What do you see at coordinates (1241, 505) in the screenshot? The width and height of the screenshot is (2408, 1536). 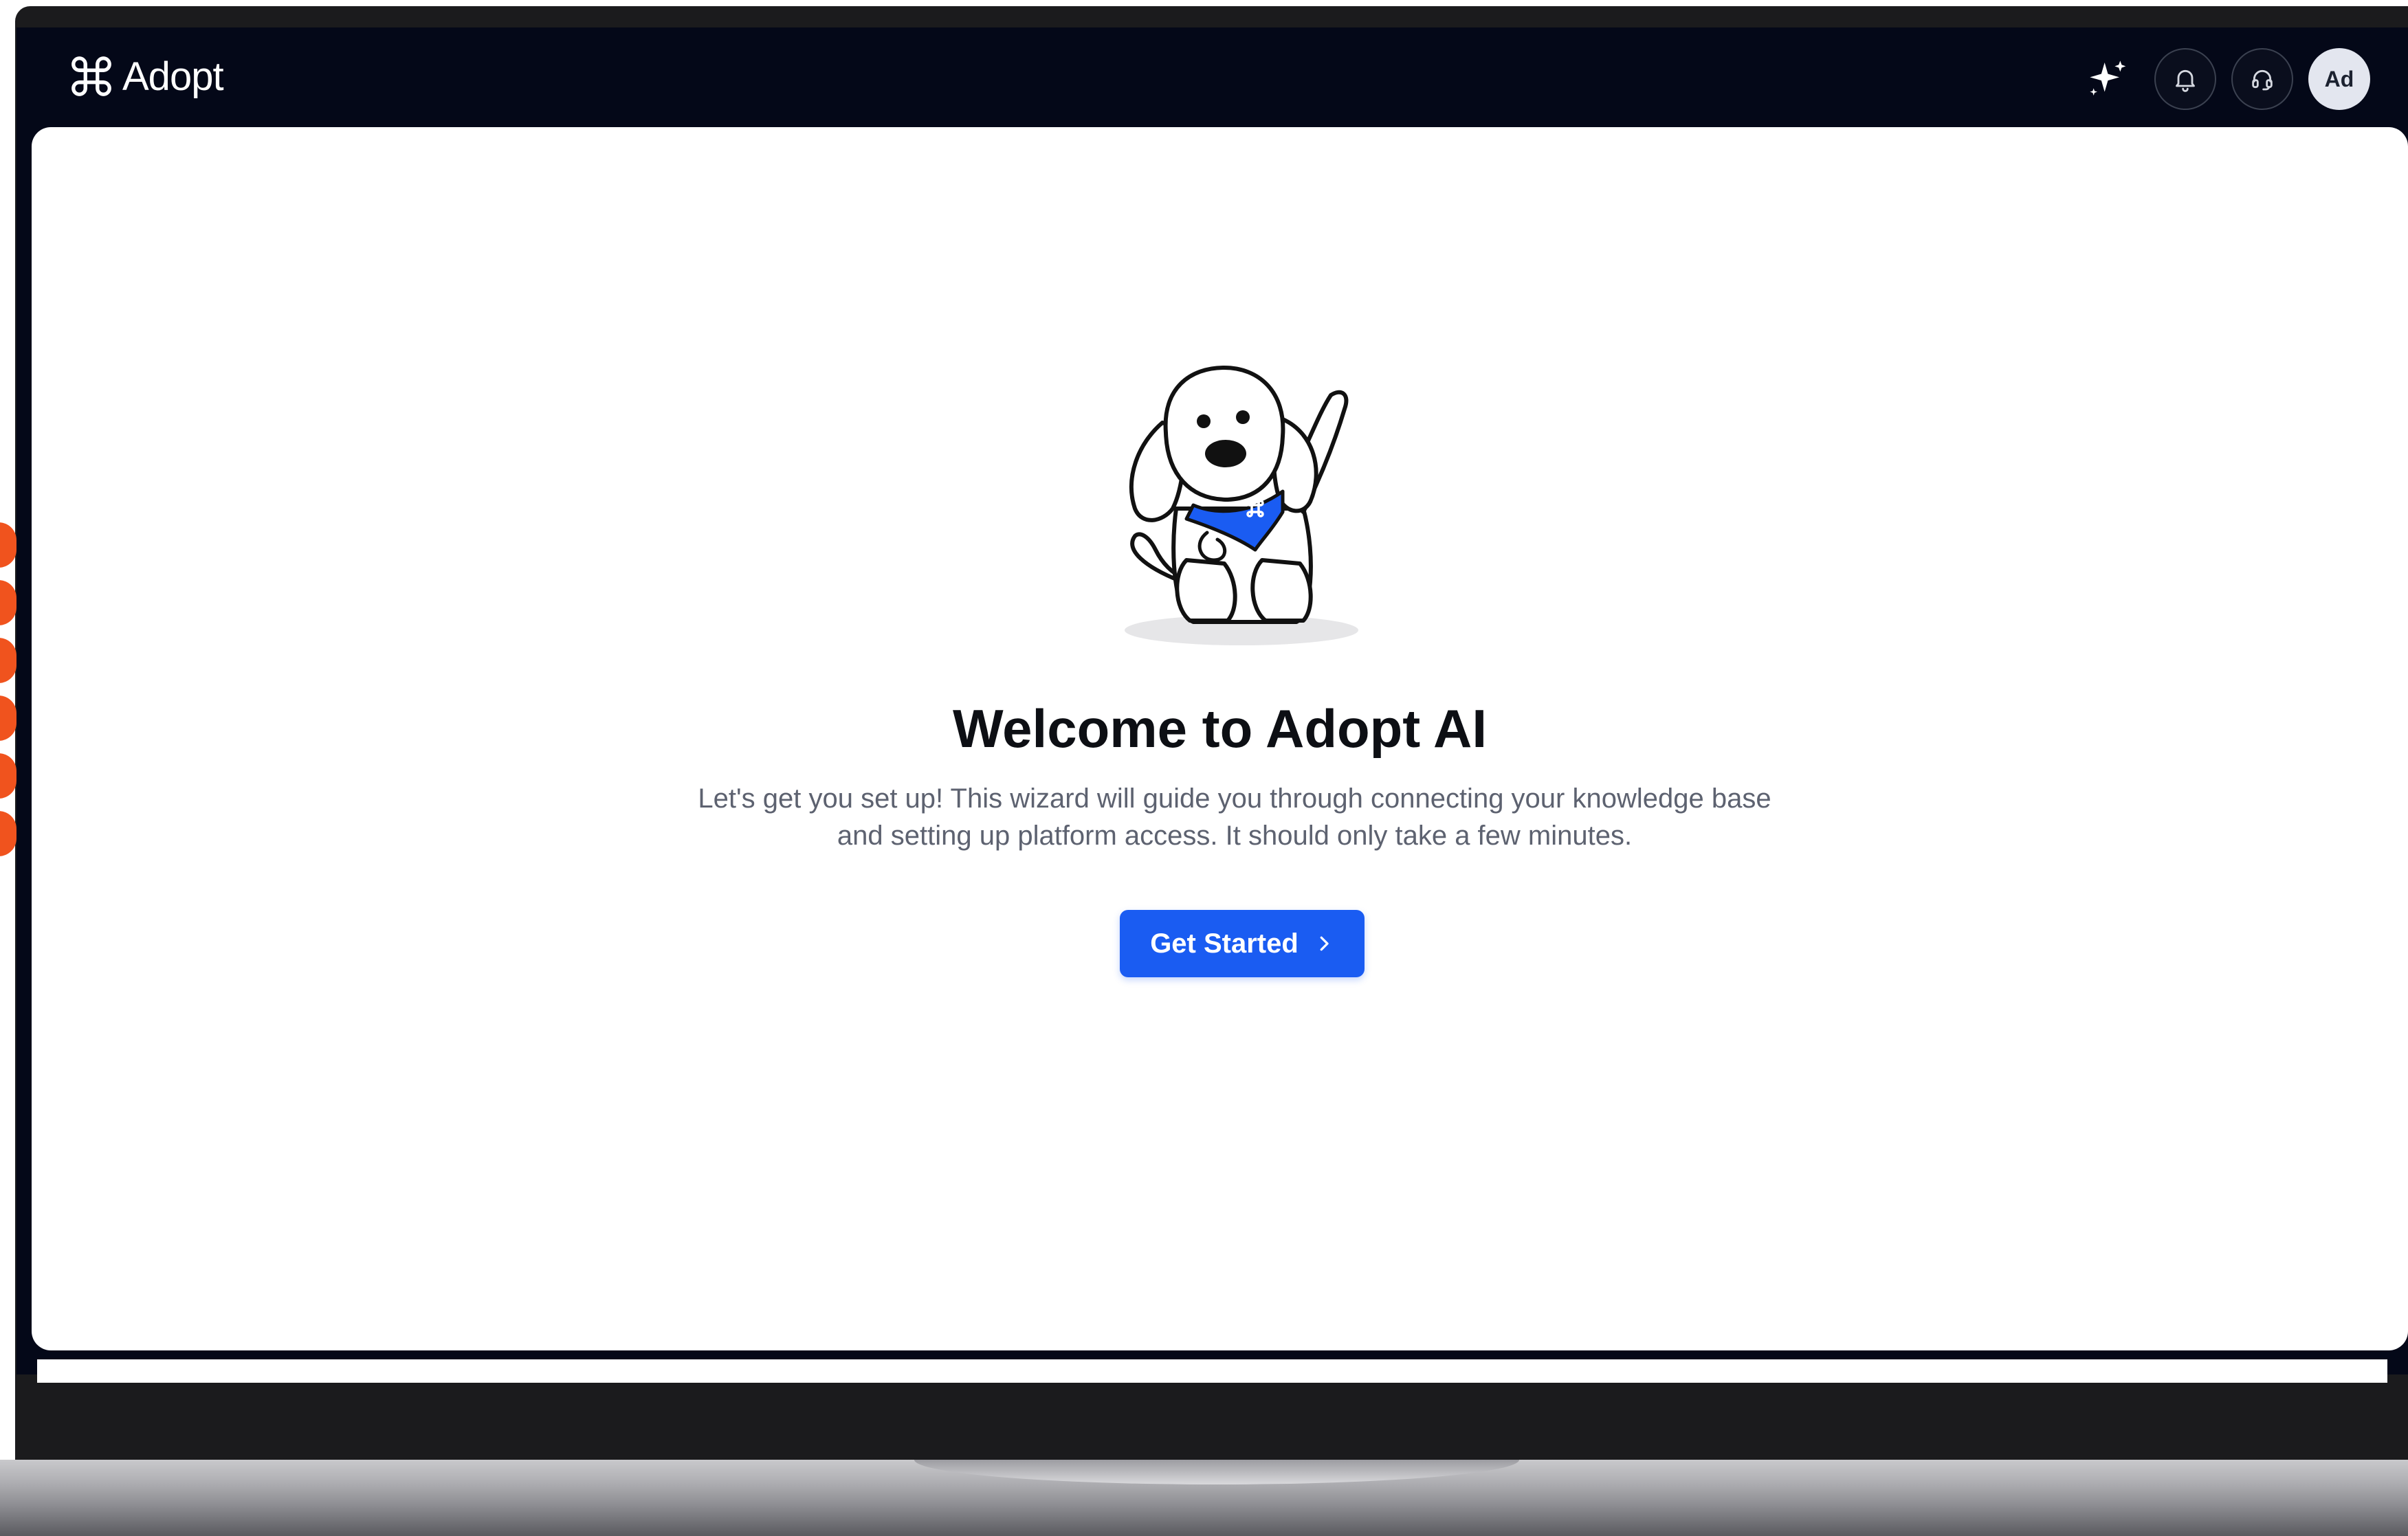 I see `dog-mascot-illustration` at bounding box center [1241, 505].